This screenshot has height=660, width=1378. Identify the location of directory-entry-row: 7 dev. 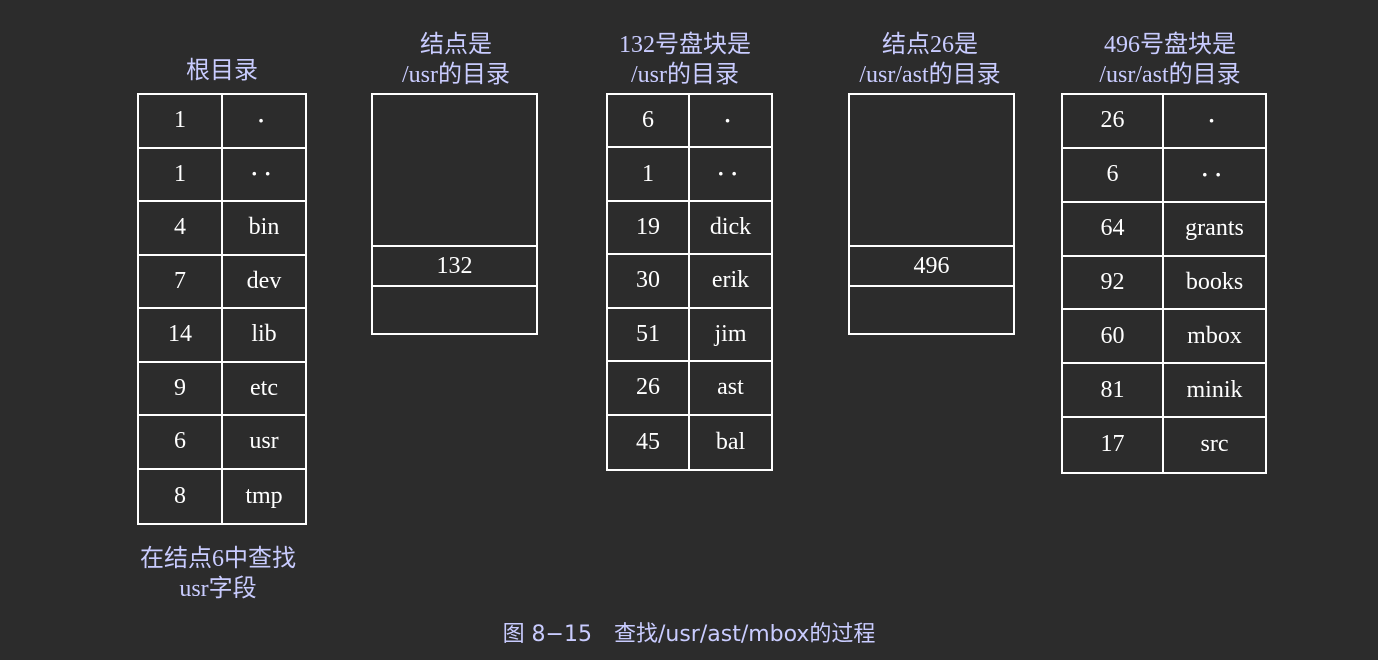
(222, 282).